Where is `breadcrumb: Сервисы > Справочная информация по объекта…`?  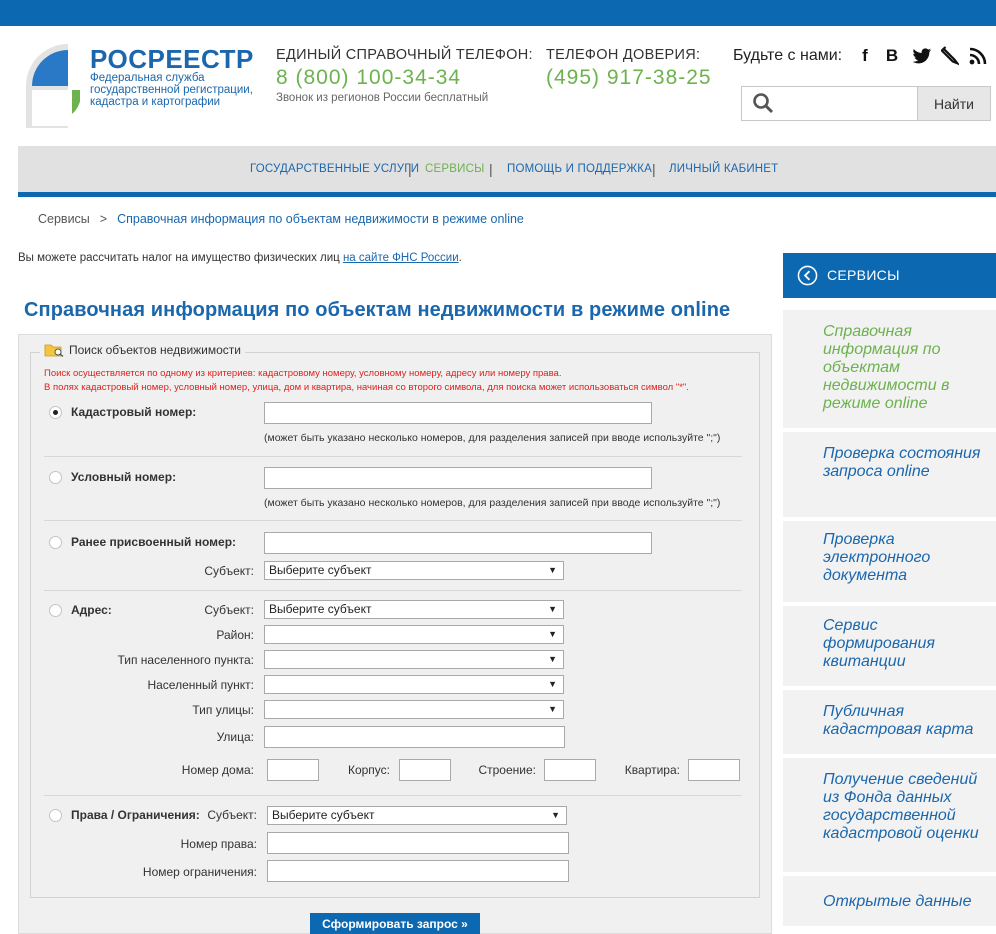 breadcrumb: Сервисы > Справочная информация по объекта… is located at coordinates (281, 219).